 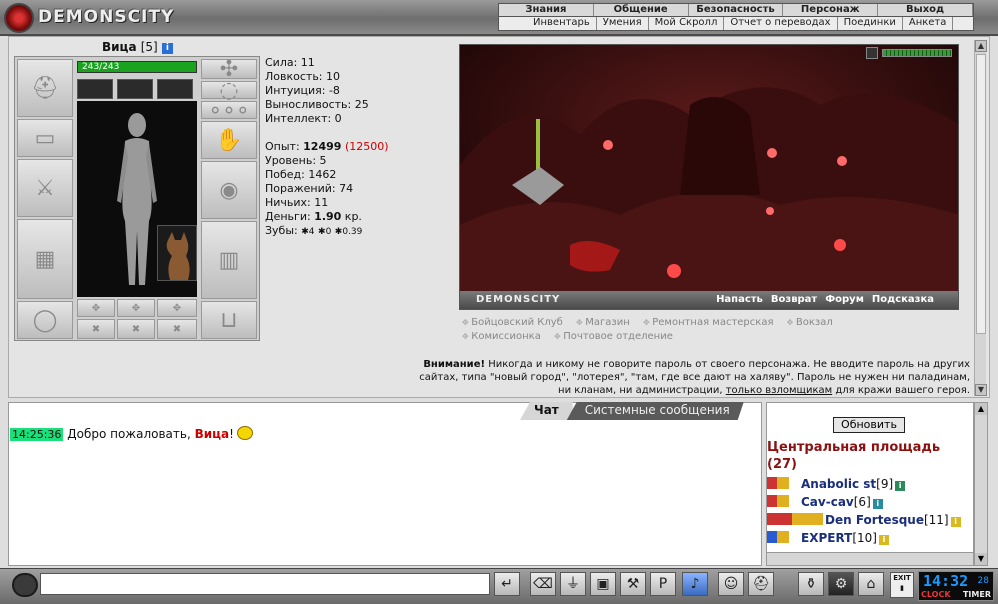 What do you see at coordinates (244, 433) in the screenshot?
I see `smiley-icon` at bounding box center [244, 433].